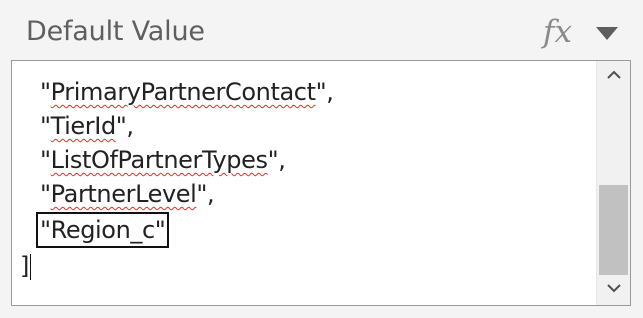 The image size is (643, 318). What do you see at coordinates (115, 31) in the screenshot?
I see `field-label: Default Value` at bounding box center [115, 31].